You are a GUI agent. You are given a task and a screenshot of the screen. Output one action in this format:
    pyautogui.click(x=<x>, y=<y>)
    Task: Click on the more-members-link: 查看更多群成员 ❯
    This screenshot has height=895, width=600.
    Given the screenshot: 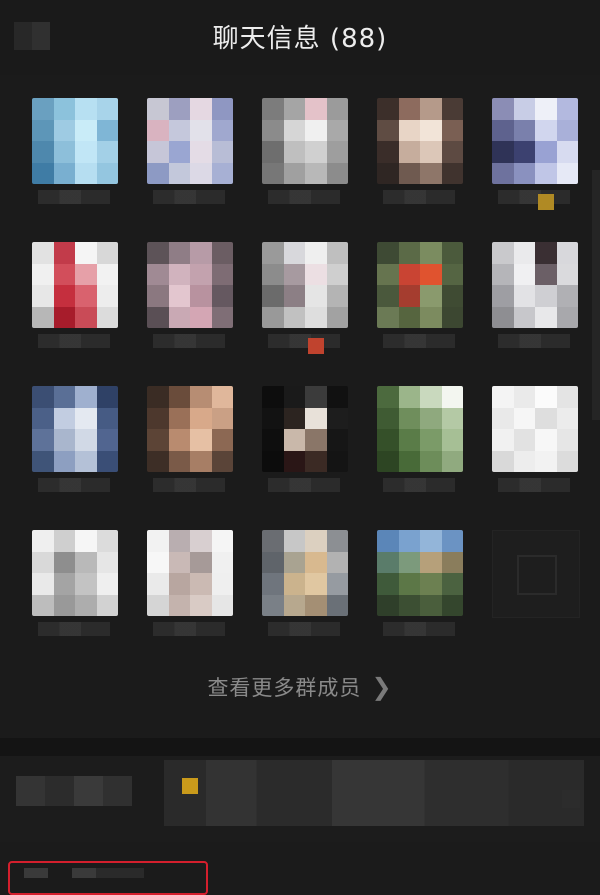 What is the action you would take?
    pyautogui.click(x=300, y=687)
    